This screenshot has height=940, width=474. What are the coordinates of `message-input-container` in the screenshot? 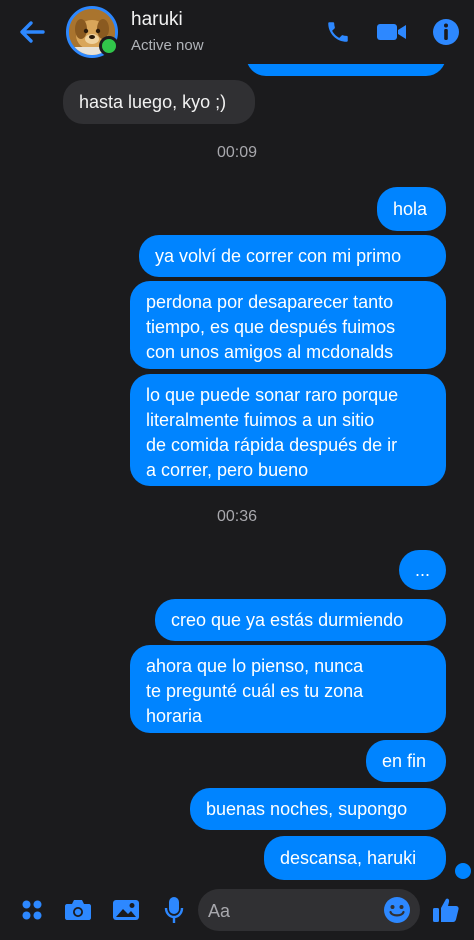 It's located at (309, 911).